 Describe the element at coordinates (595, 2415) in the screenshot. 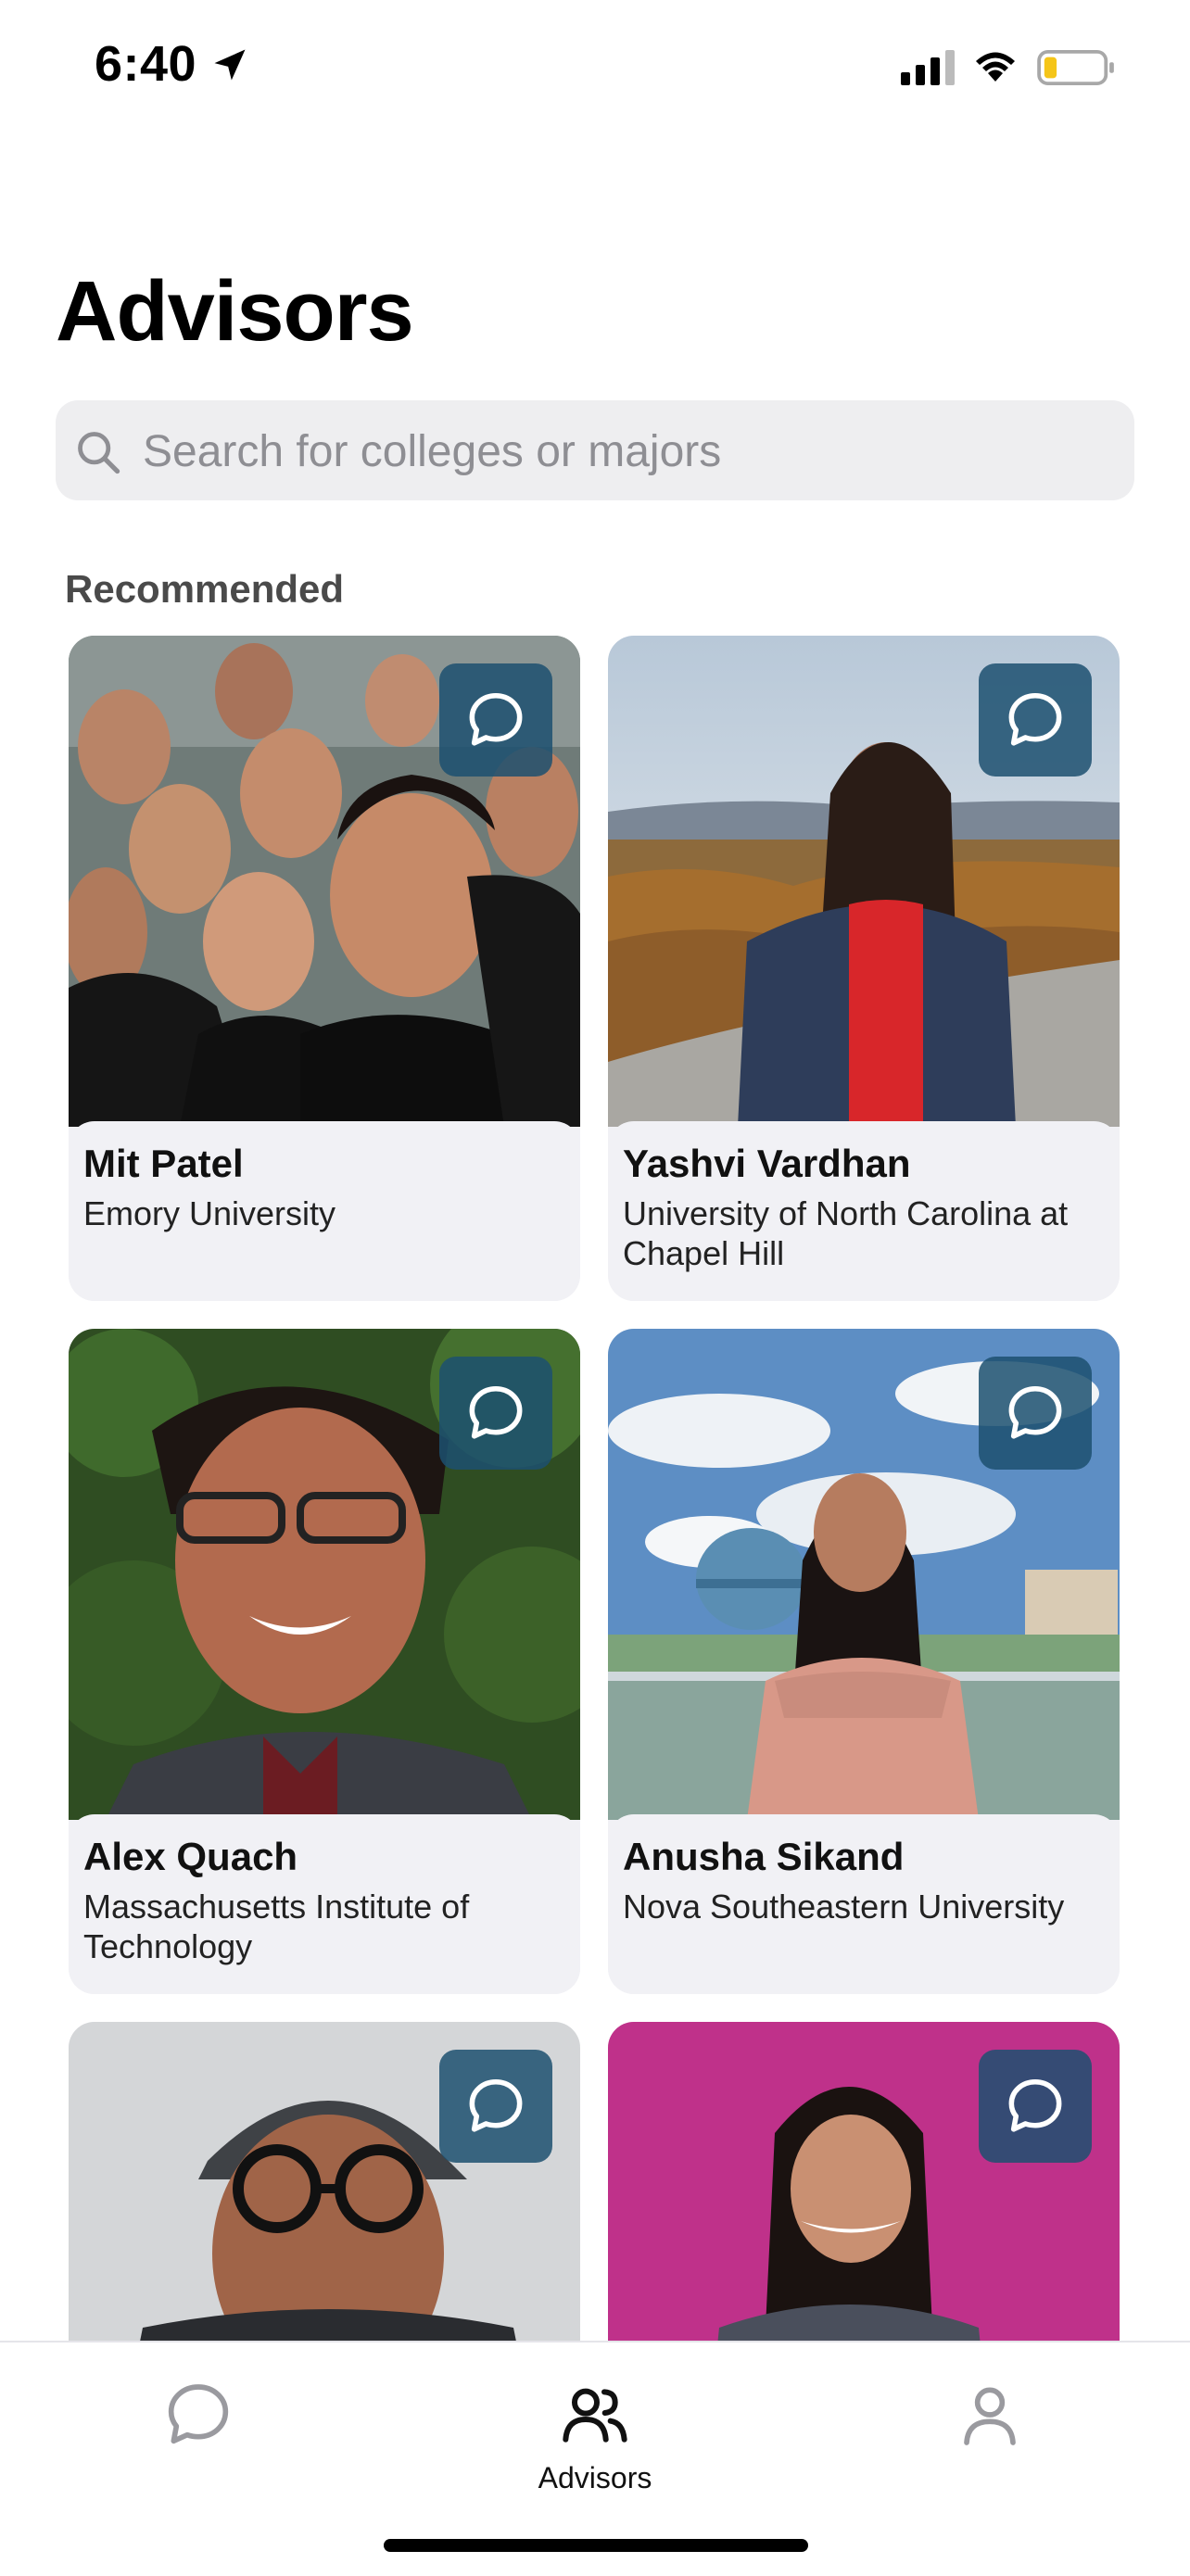

I see `people-icon` at that location.